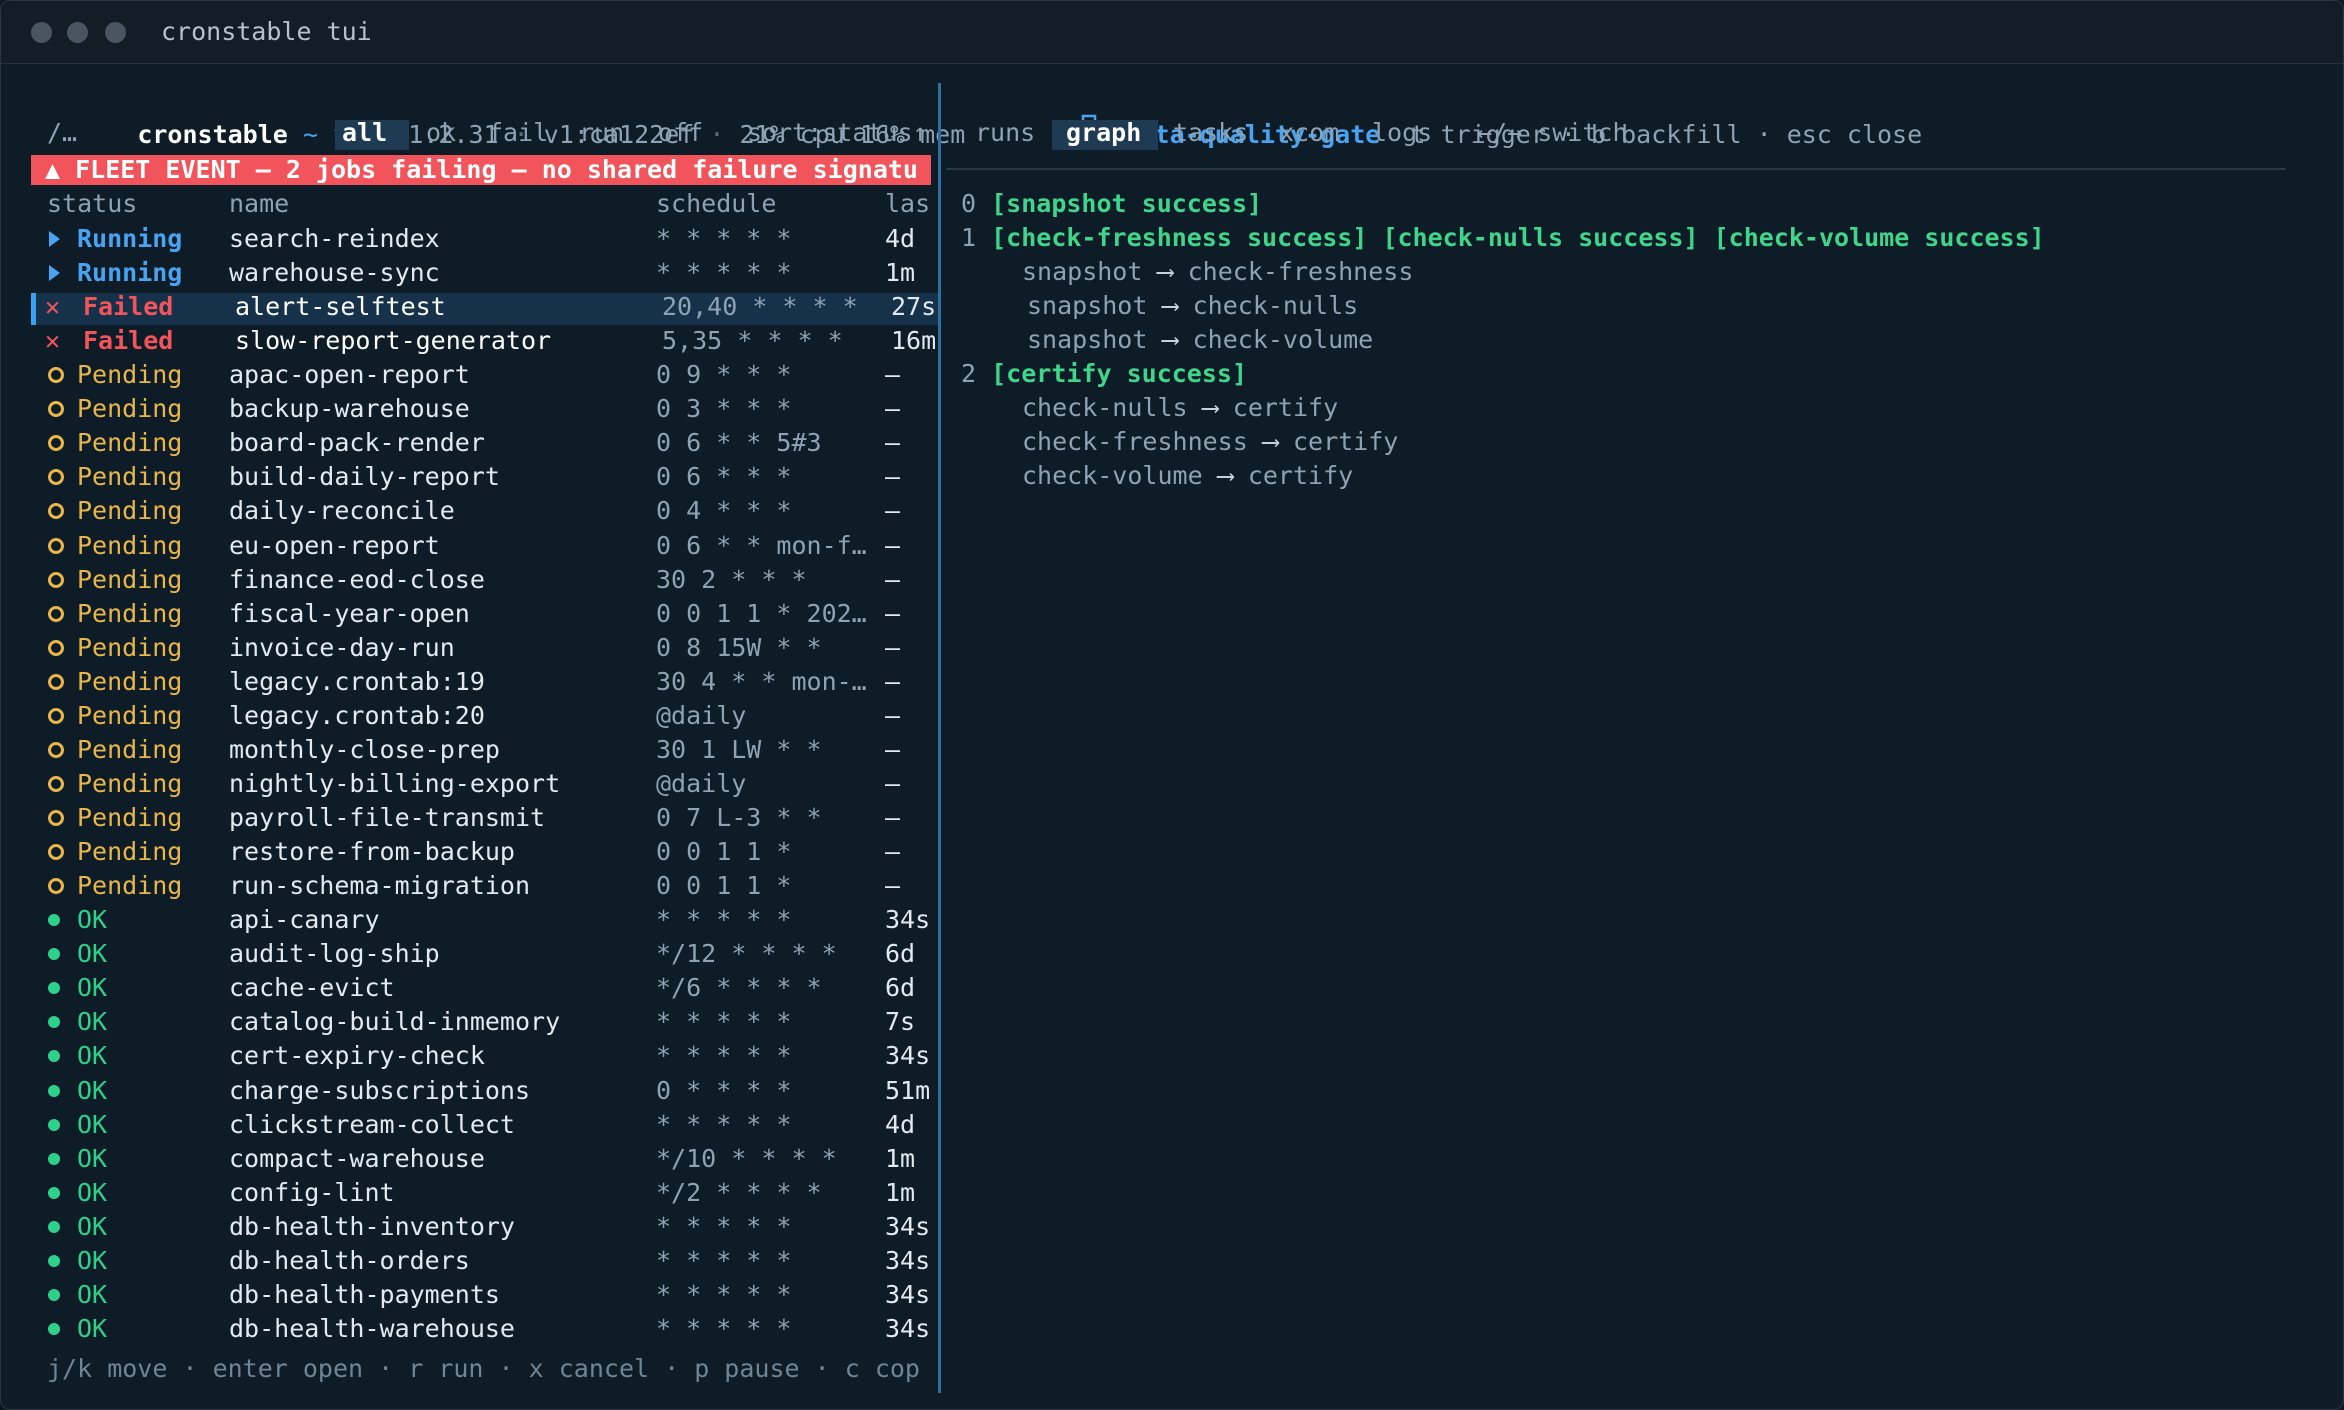  I want to click on tab-tasks: tasks, so click(1210, 133).